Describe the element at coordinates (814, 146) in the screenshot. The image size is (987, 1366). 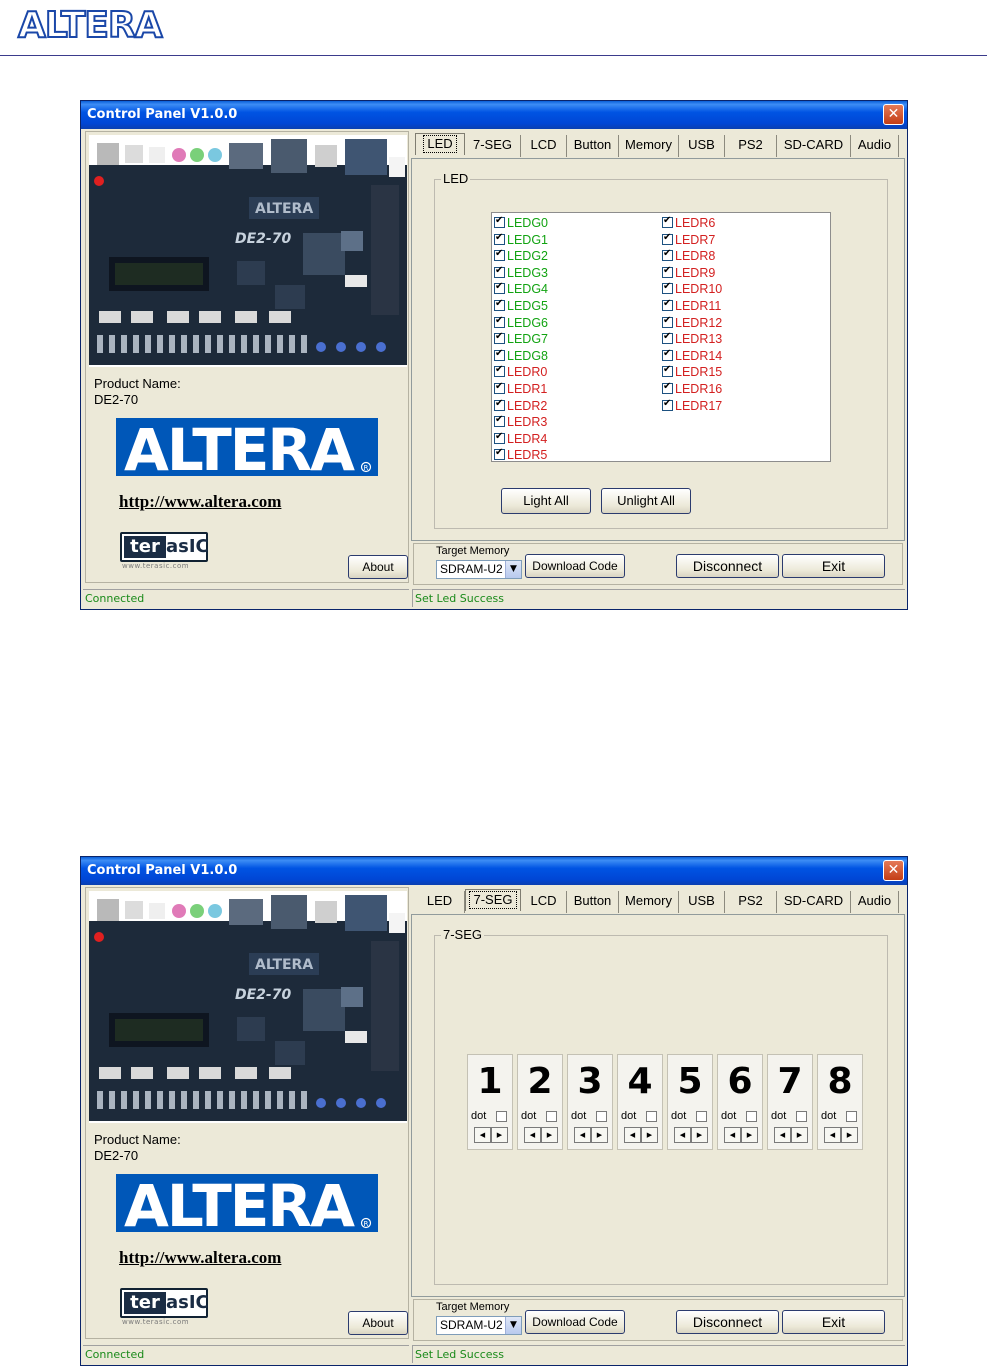
I see `tab-sd-card: SD-CARD` at that location.